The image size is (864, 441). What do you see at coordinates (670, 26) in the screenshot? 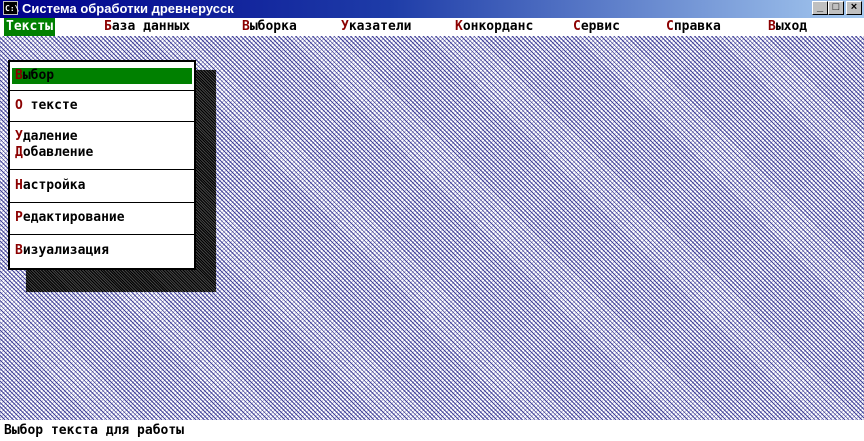
I see `menu-help-hotkey: С` at bounding box center [670, 26].